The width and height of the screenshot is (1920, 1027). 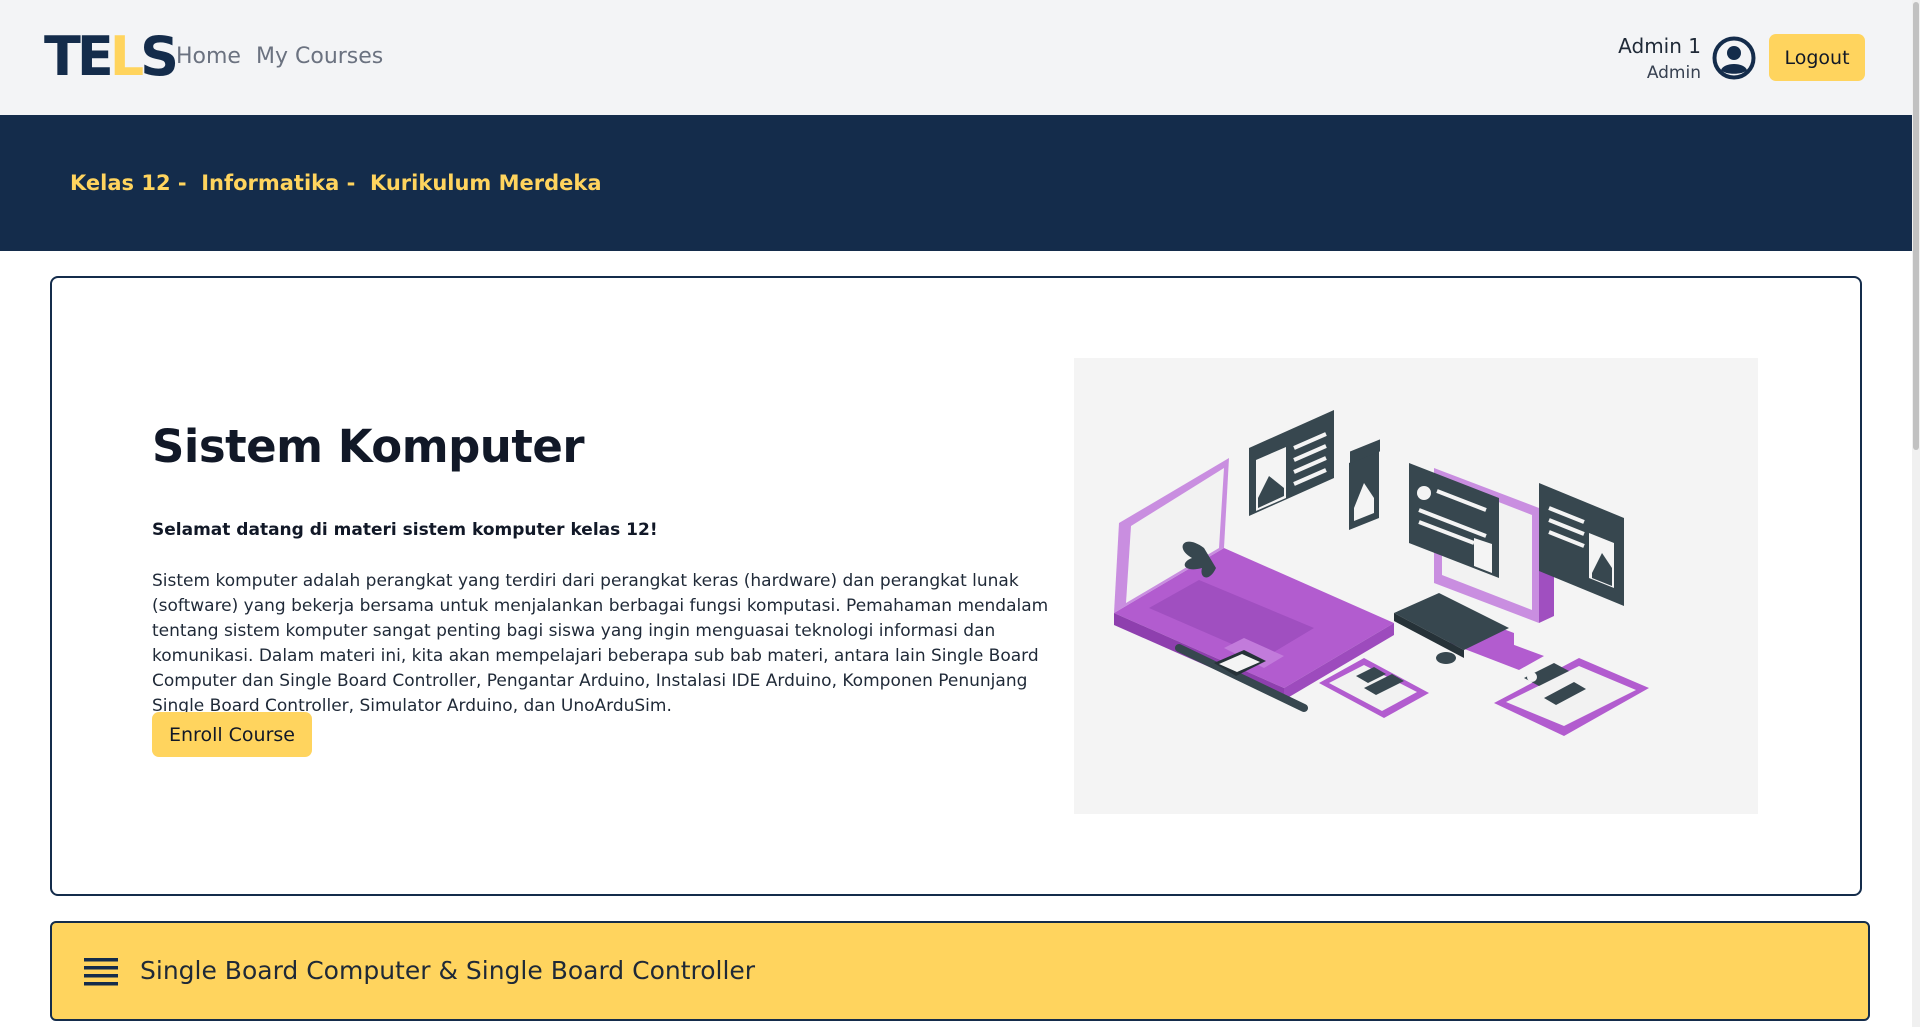 What do you see at coordinates (101, 972) in the screenshot?
I see `menu-lines-icon` at bounding box center [101, 972].